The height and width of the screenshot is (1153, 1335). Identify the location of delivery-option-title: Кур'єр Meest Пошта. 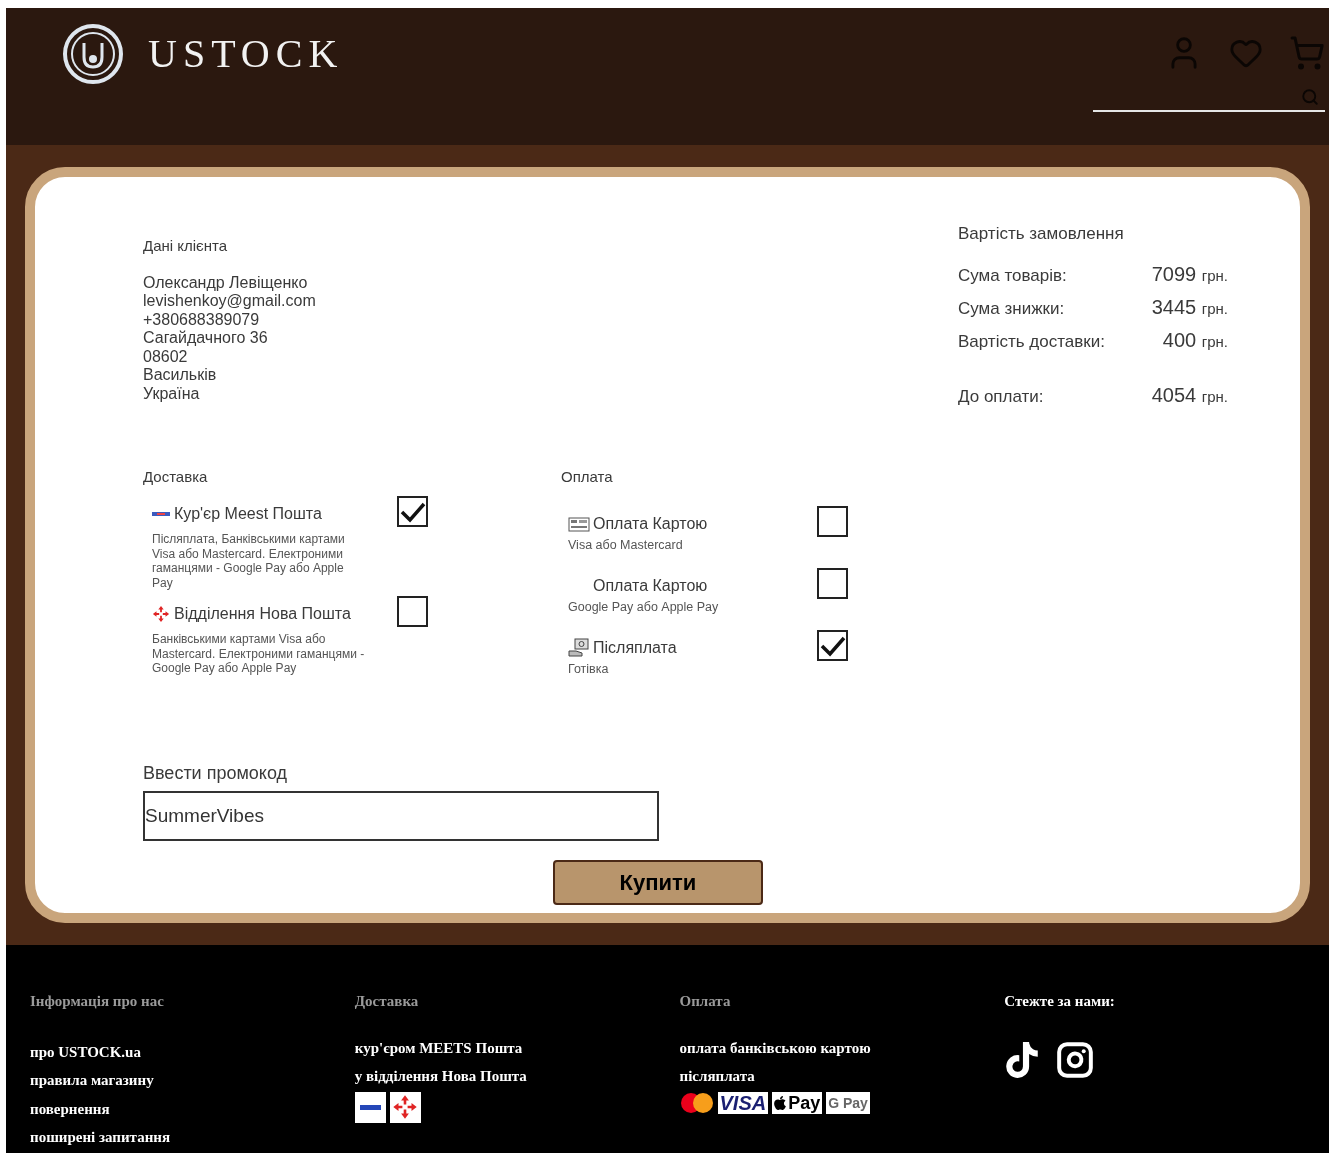
(248, 514).